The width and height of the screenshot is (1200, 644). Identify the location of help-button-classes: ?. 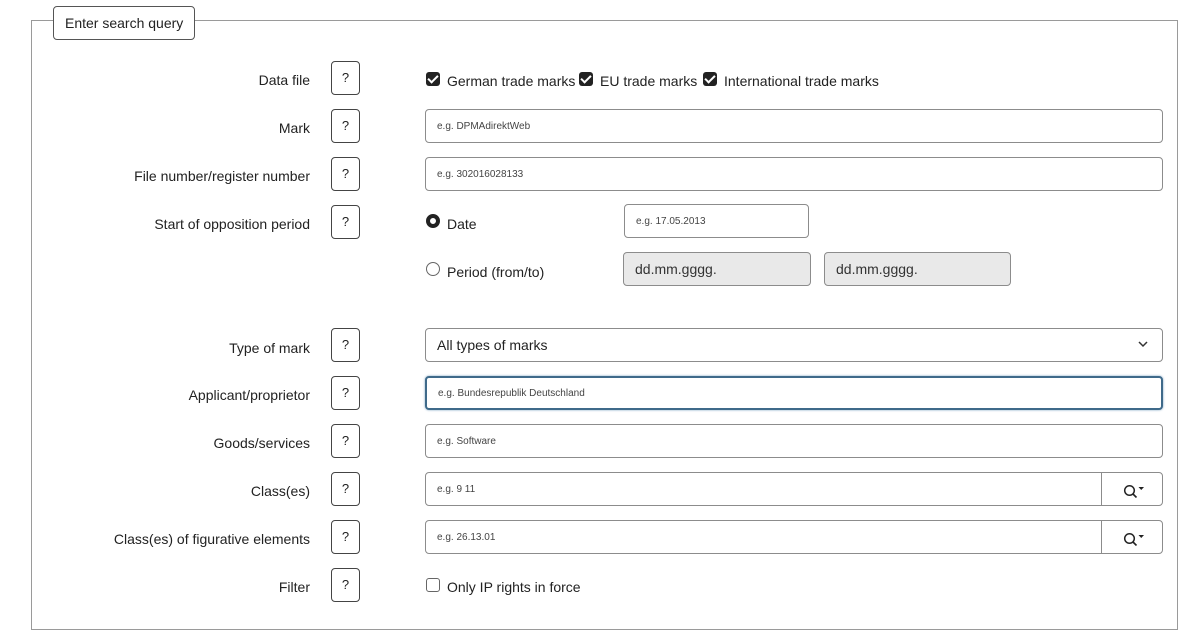
(345, 489).